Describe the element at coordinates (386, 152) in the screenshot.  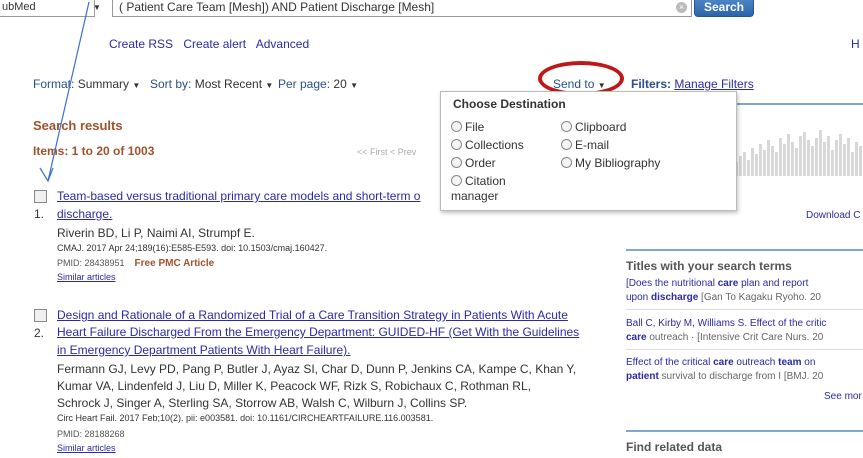
I see `pager: << First < Prev` at that location.